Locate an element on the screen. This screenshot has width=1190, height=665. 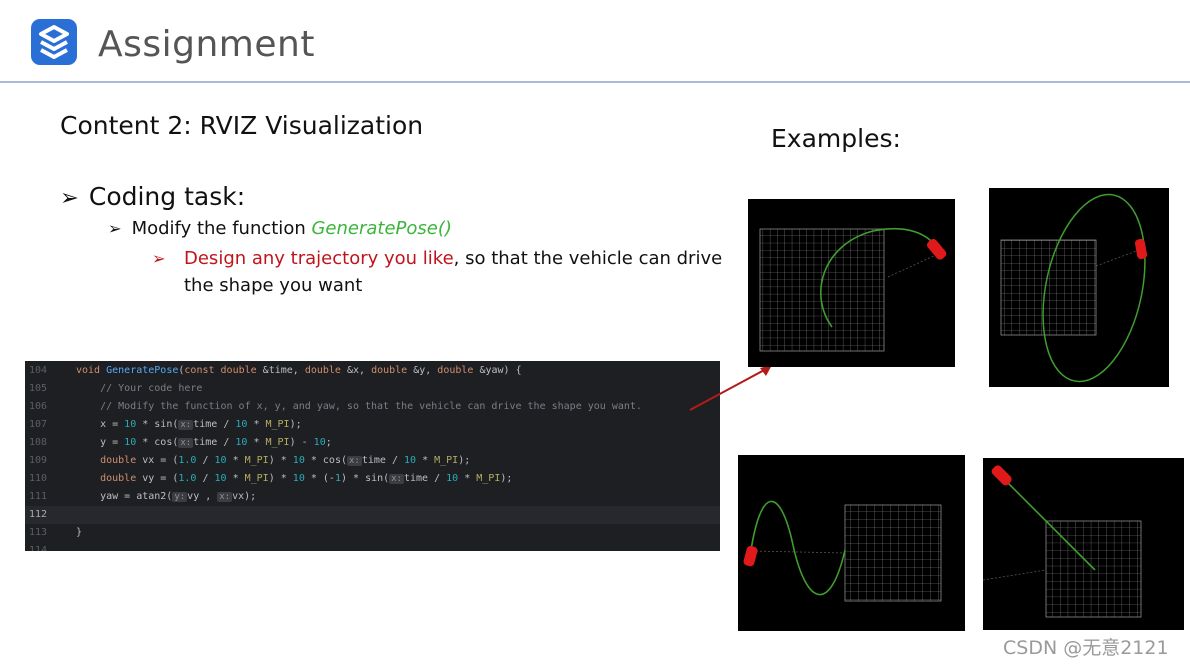
bullet-modify-function: ➢ Modify the function GeneratePose() is located at coordinates (280, 228).